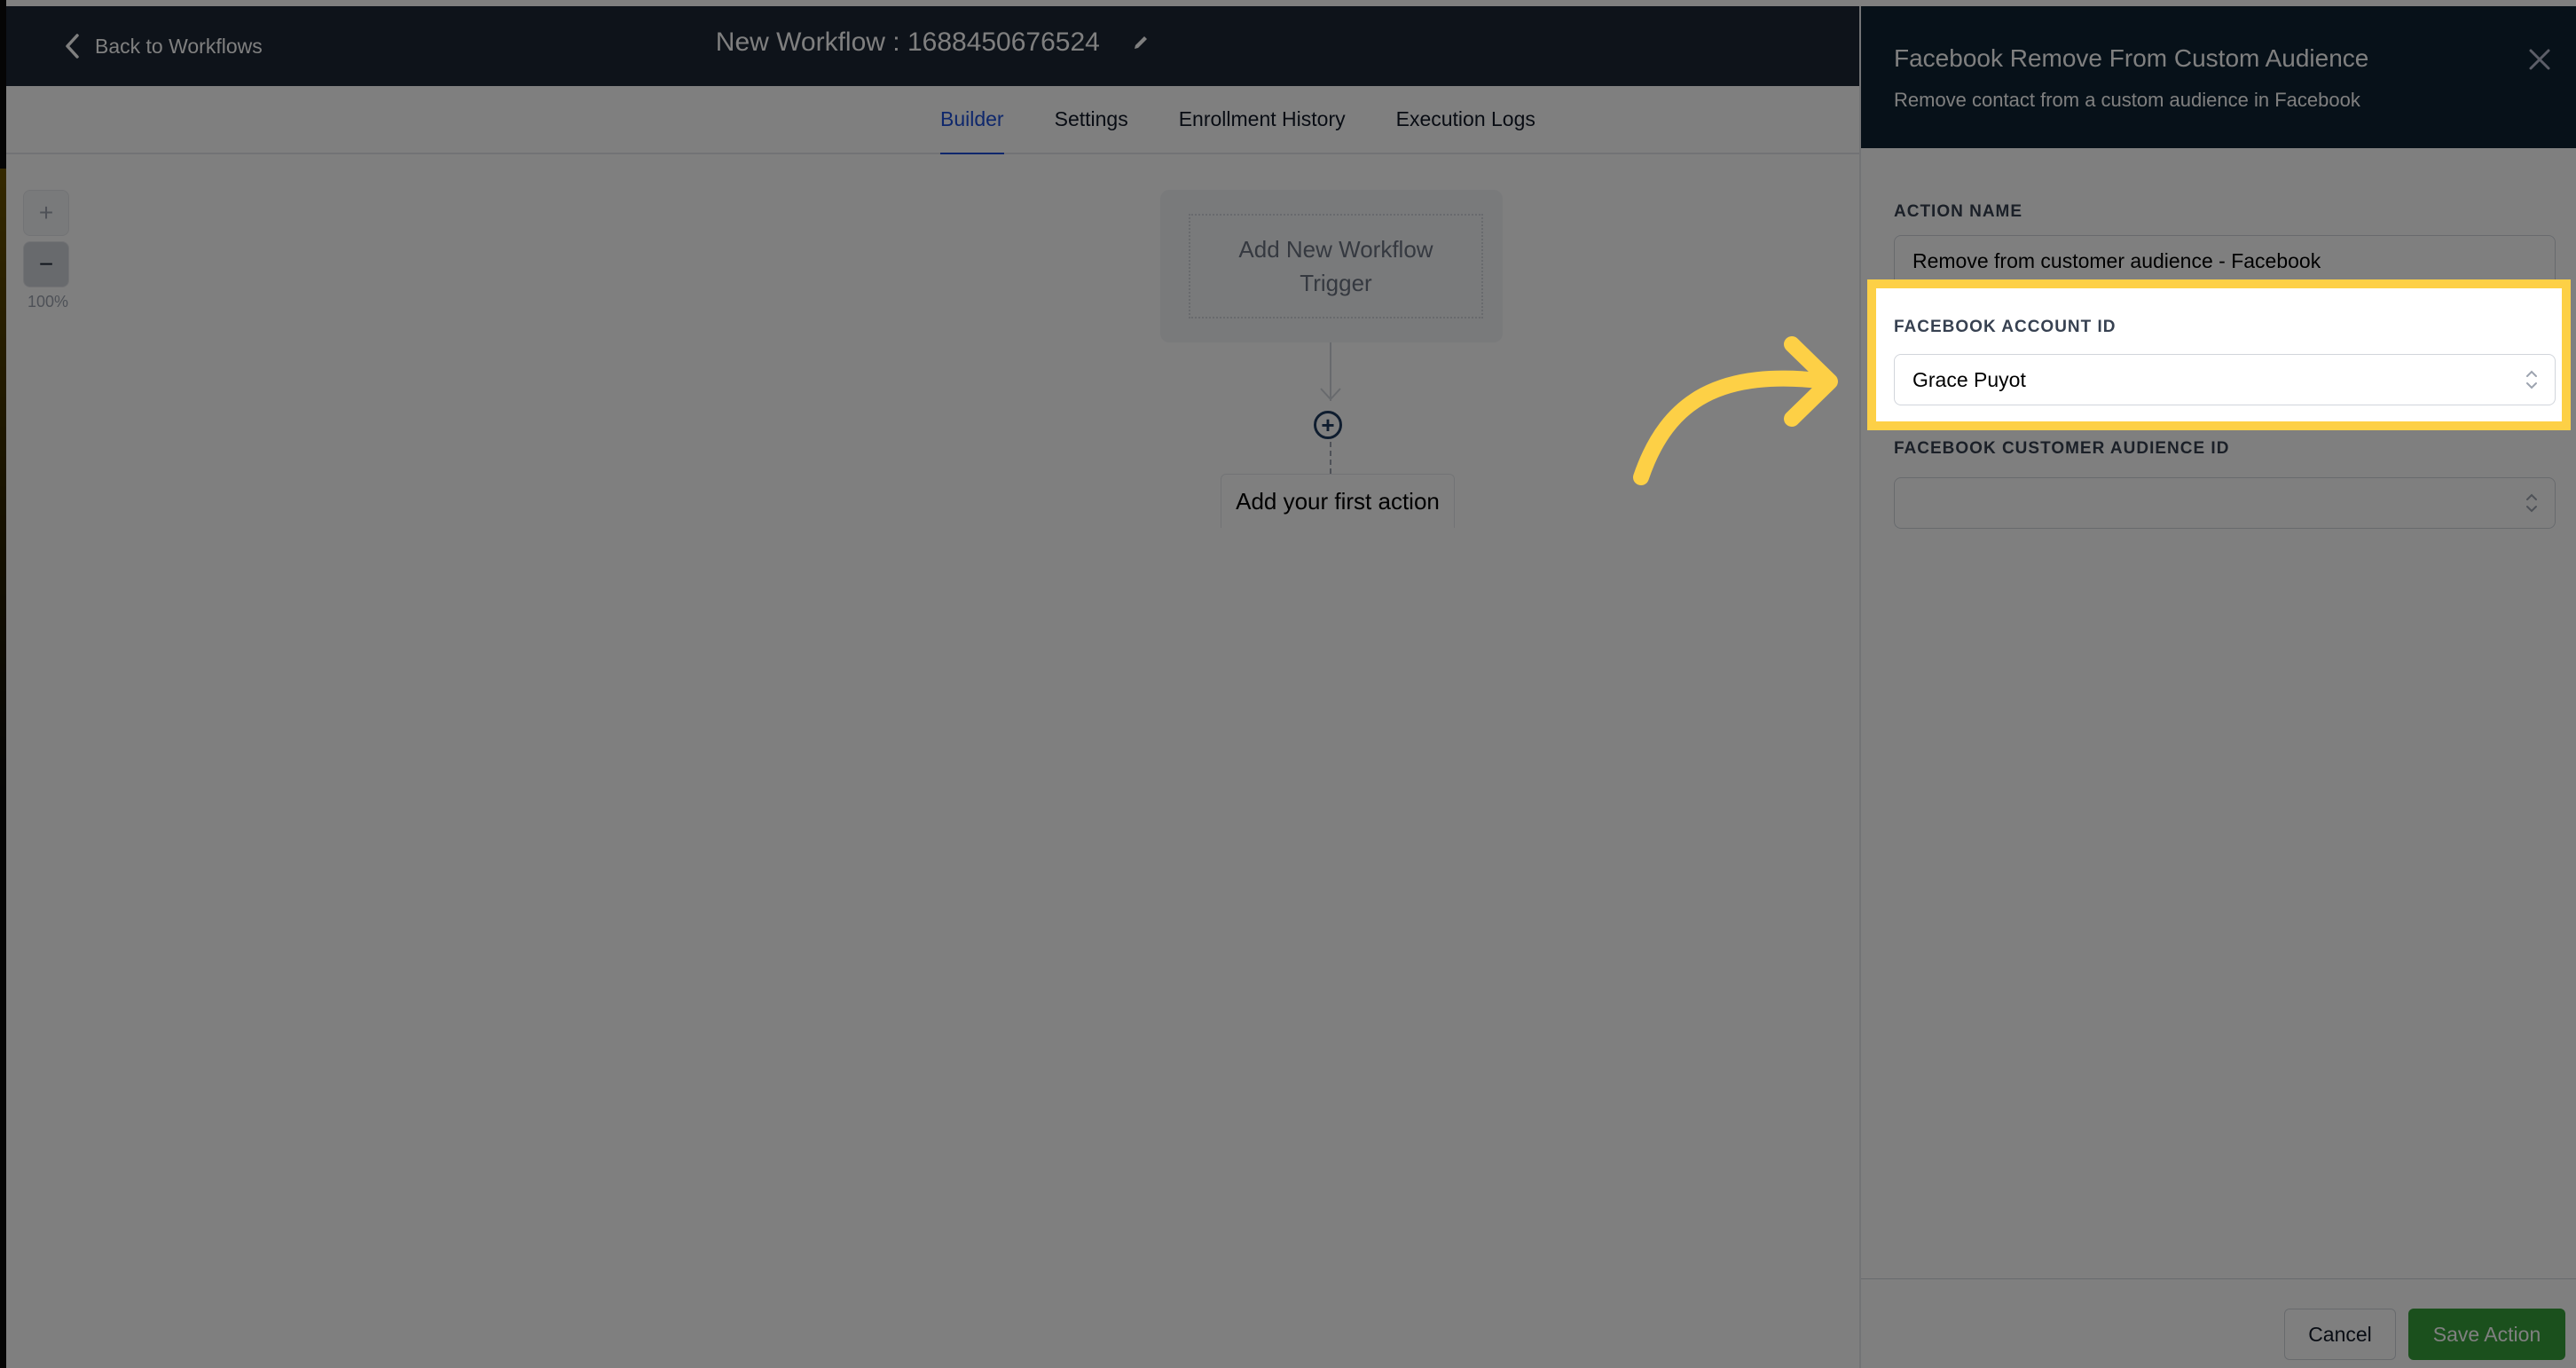  I want to click on first-action-label: Add your first action, so click(1338, 501).